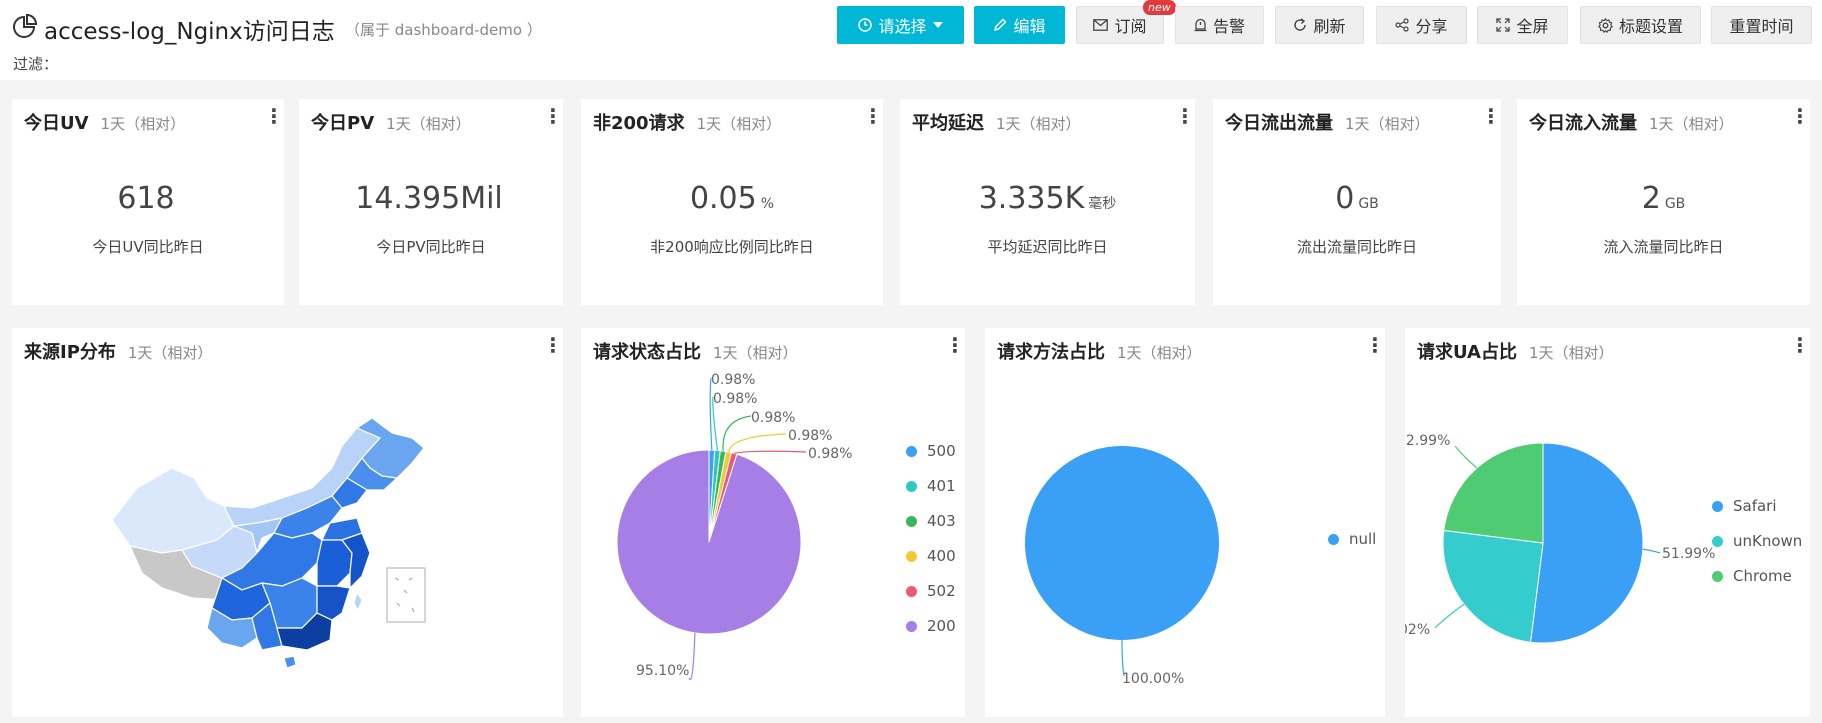 This screenshot has width=1822, height=723. Describe the element at coordinates (1605, 25) in the screenshot. I see `gear-icon` at that location.